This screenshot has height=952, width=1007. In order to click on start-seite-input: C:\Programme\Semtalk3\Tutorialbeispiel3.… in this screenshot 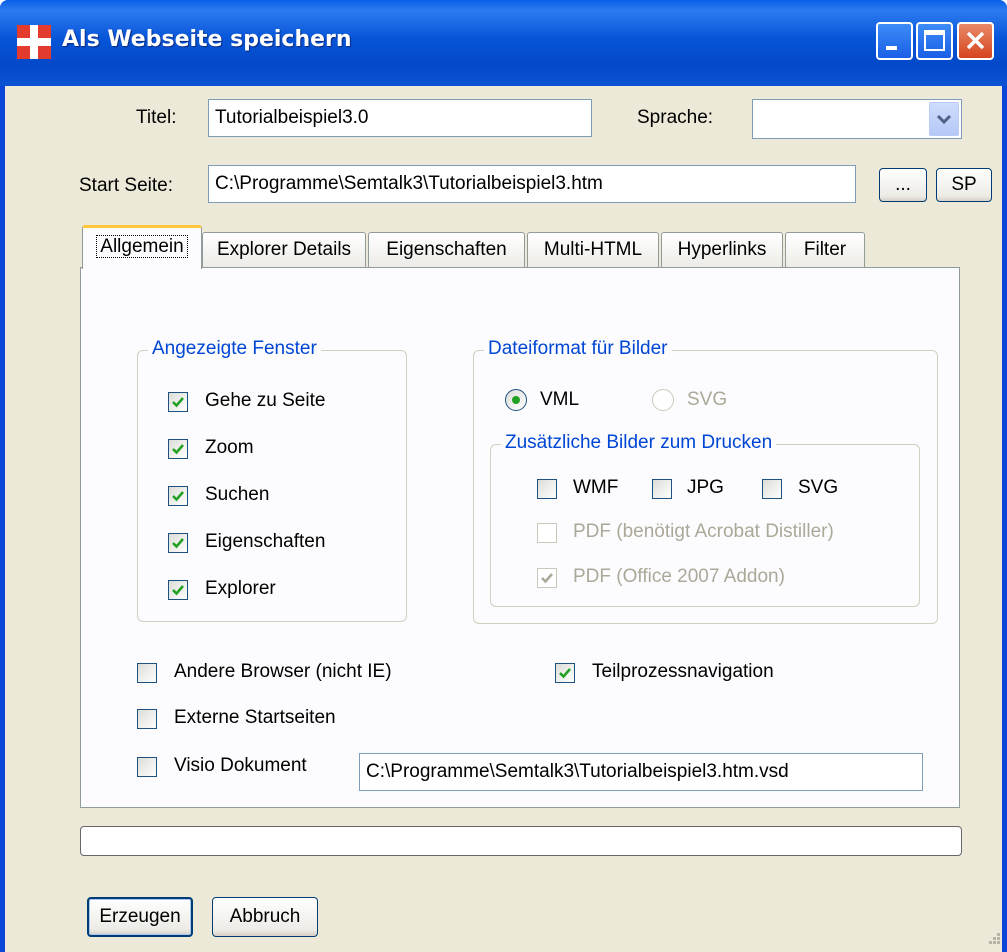, I will do `click(532, 184)`.